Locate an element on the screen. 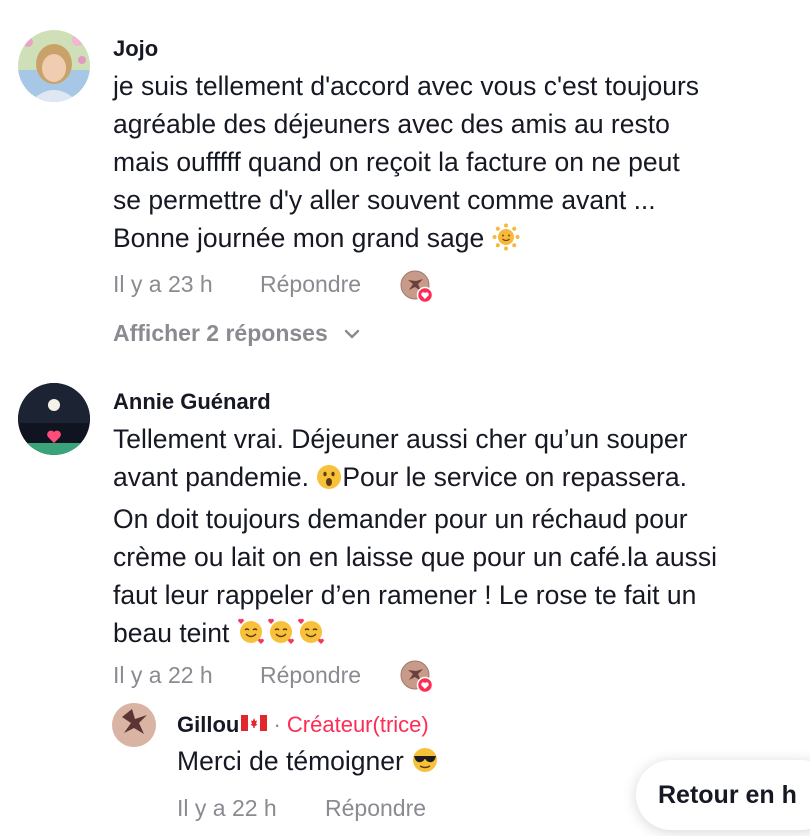 This screenshot has height=836, width=810. chevron-down-icon is located at coordinates (352, 331).